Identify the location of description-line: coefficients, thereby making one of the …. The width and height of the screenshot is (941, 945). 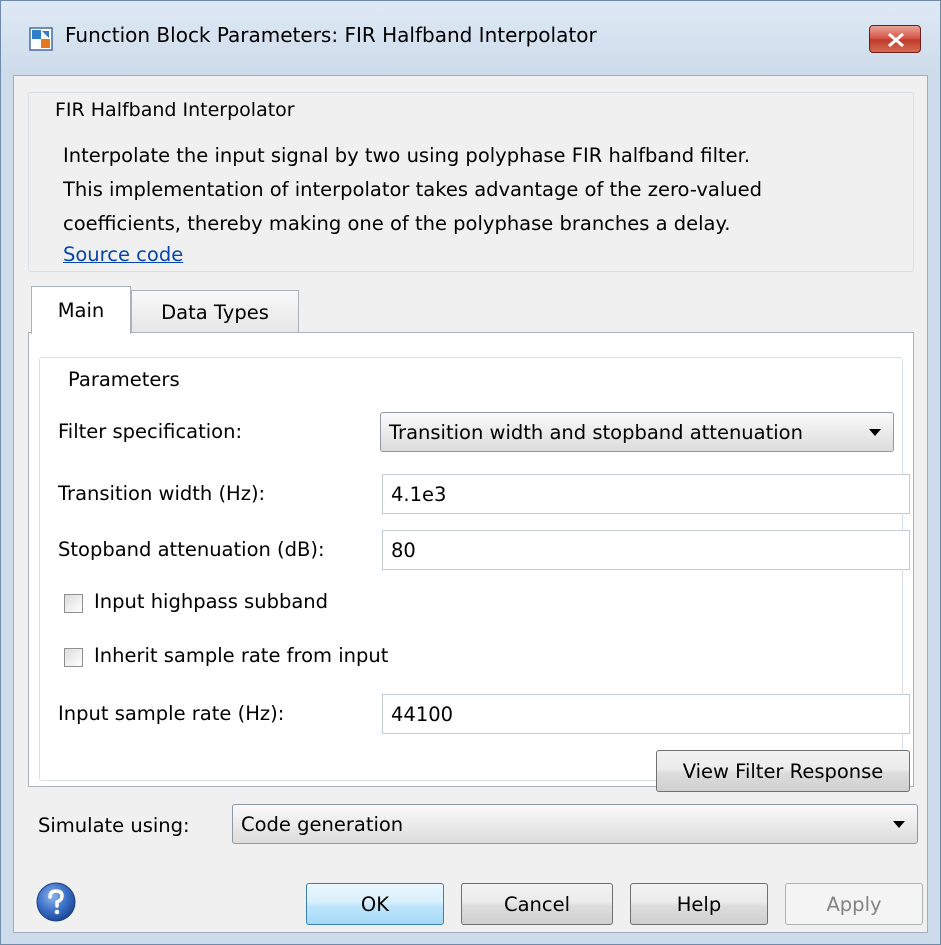
(397, 223).